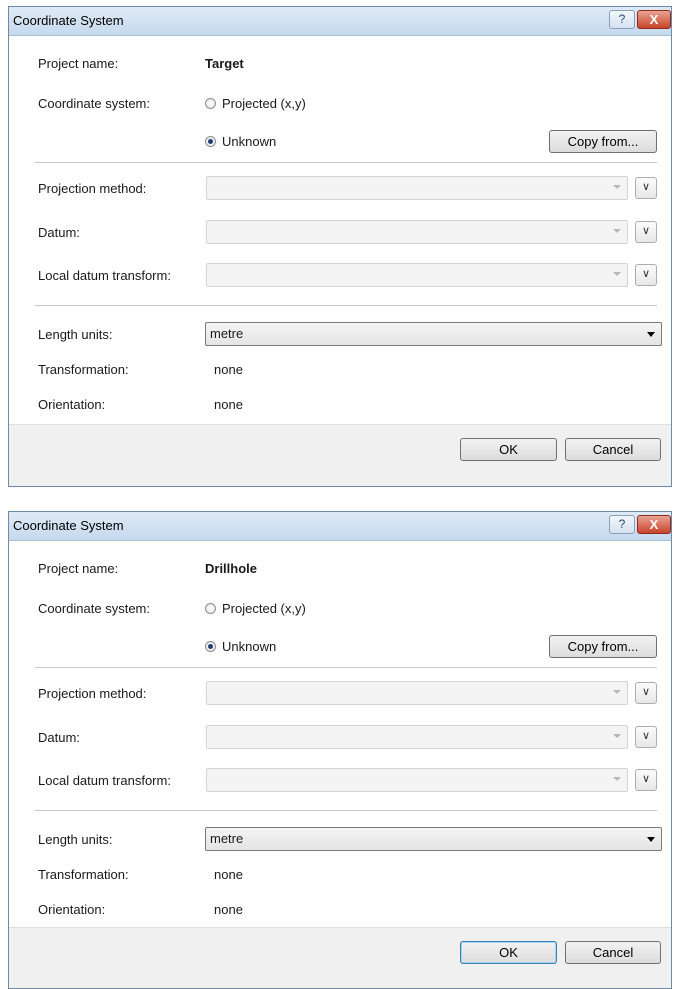  What do you see at coordinates (231, 568) in the screenshot?
I see `project-name-value: Drillhole` at bounding box center [231, 568].